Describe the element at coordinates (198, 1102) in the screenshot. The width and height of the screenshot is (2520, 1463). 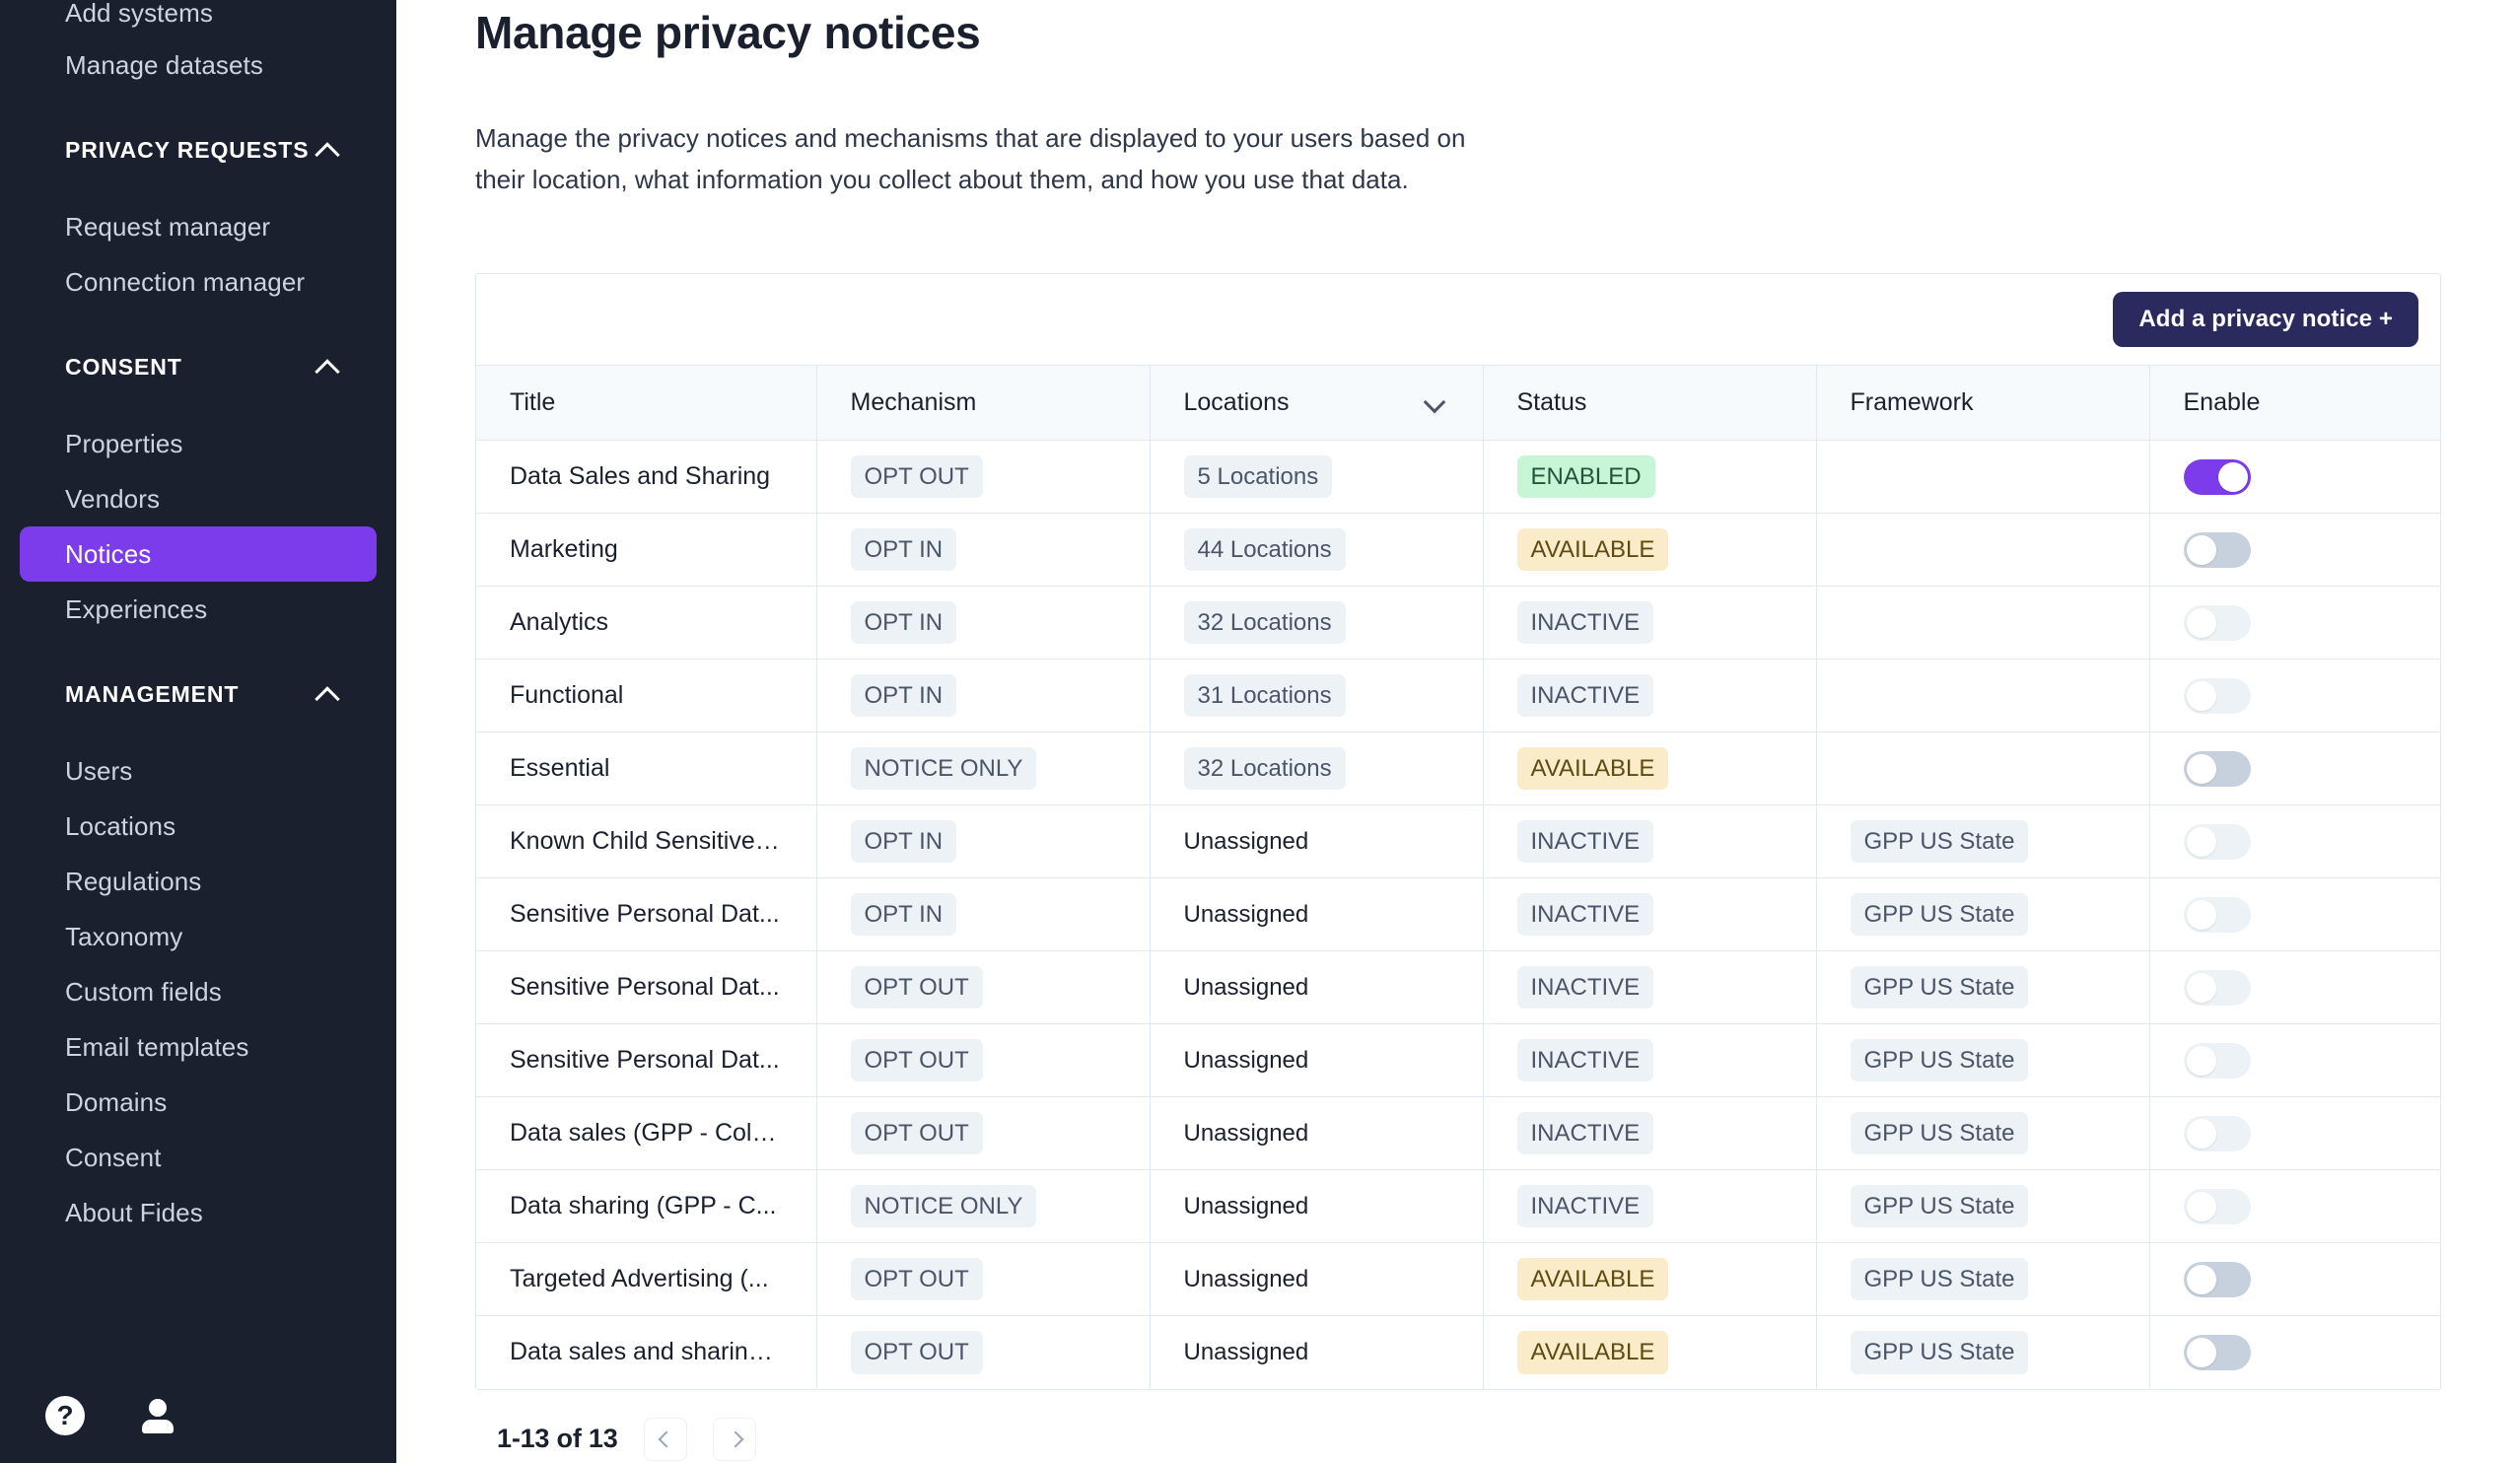
I see `sidebar-item-domains: Domains` at that location.